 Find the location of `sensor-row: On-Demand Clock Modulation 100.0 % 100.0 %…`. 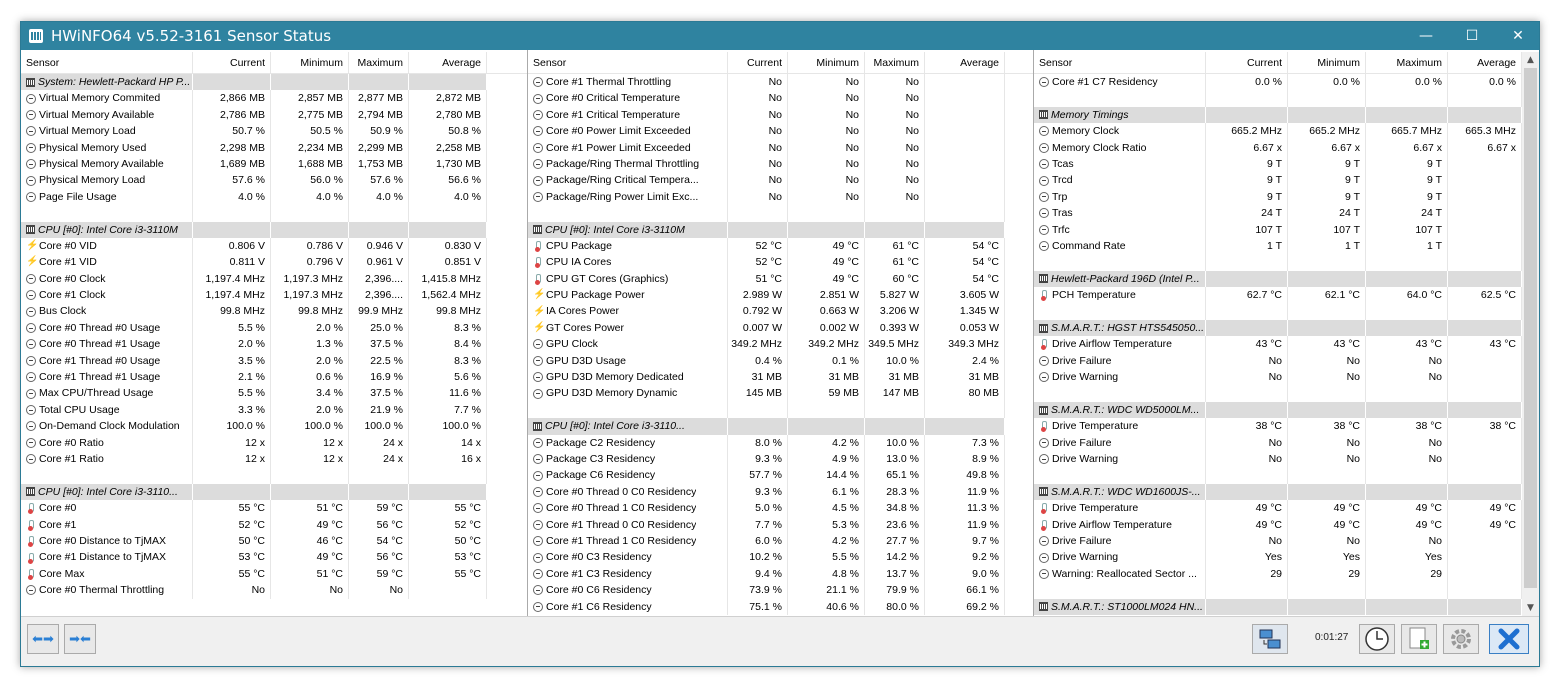

sensor-row: On-Demand Clock Modulation 100.0 % 100.0 %… is located at coordinates (274, 426).